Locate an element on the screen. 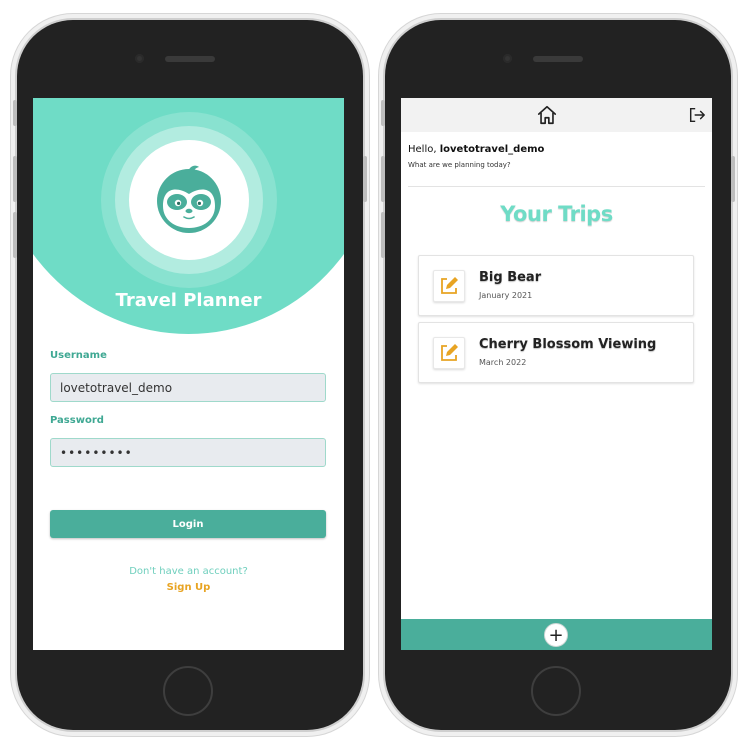  bottom-bar: + is located at coordinates (556, 634).